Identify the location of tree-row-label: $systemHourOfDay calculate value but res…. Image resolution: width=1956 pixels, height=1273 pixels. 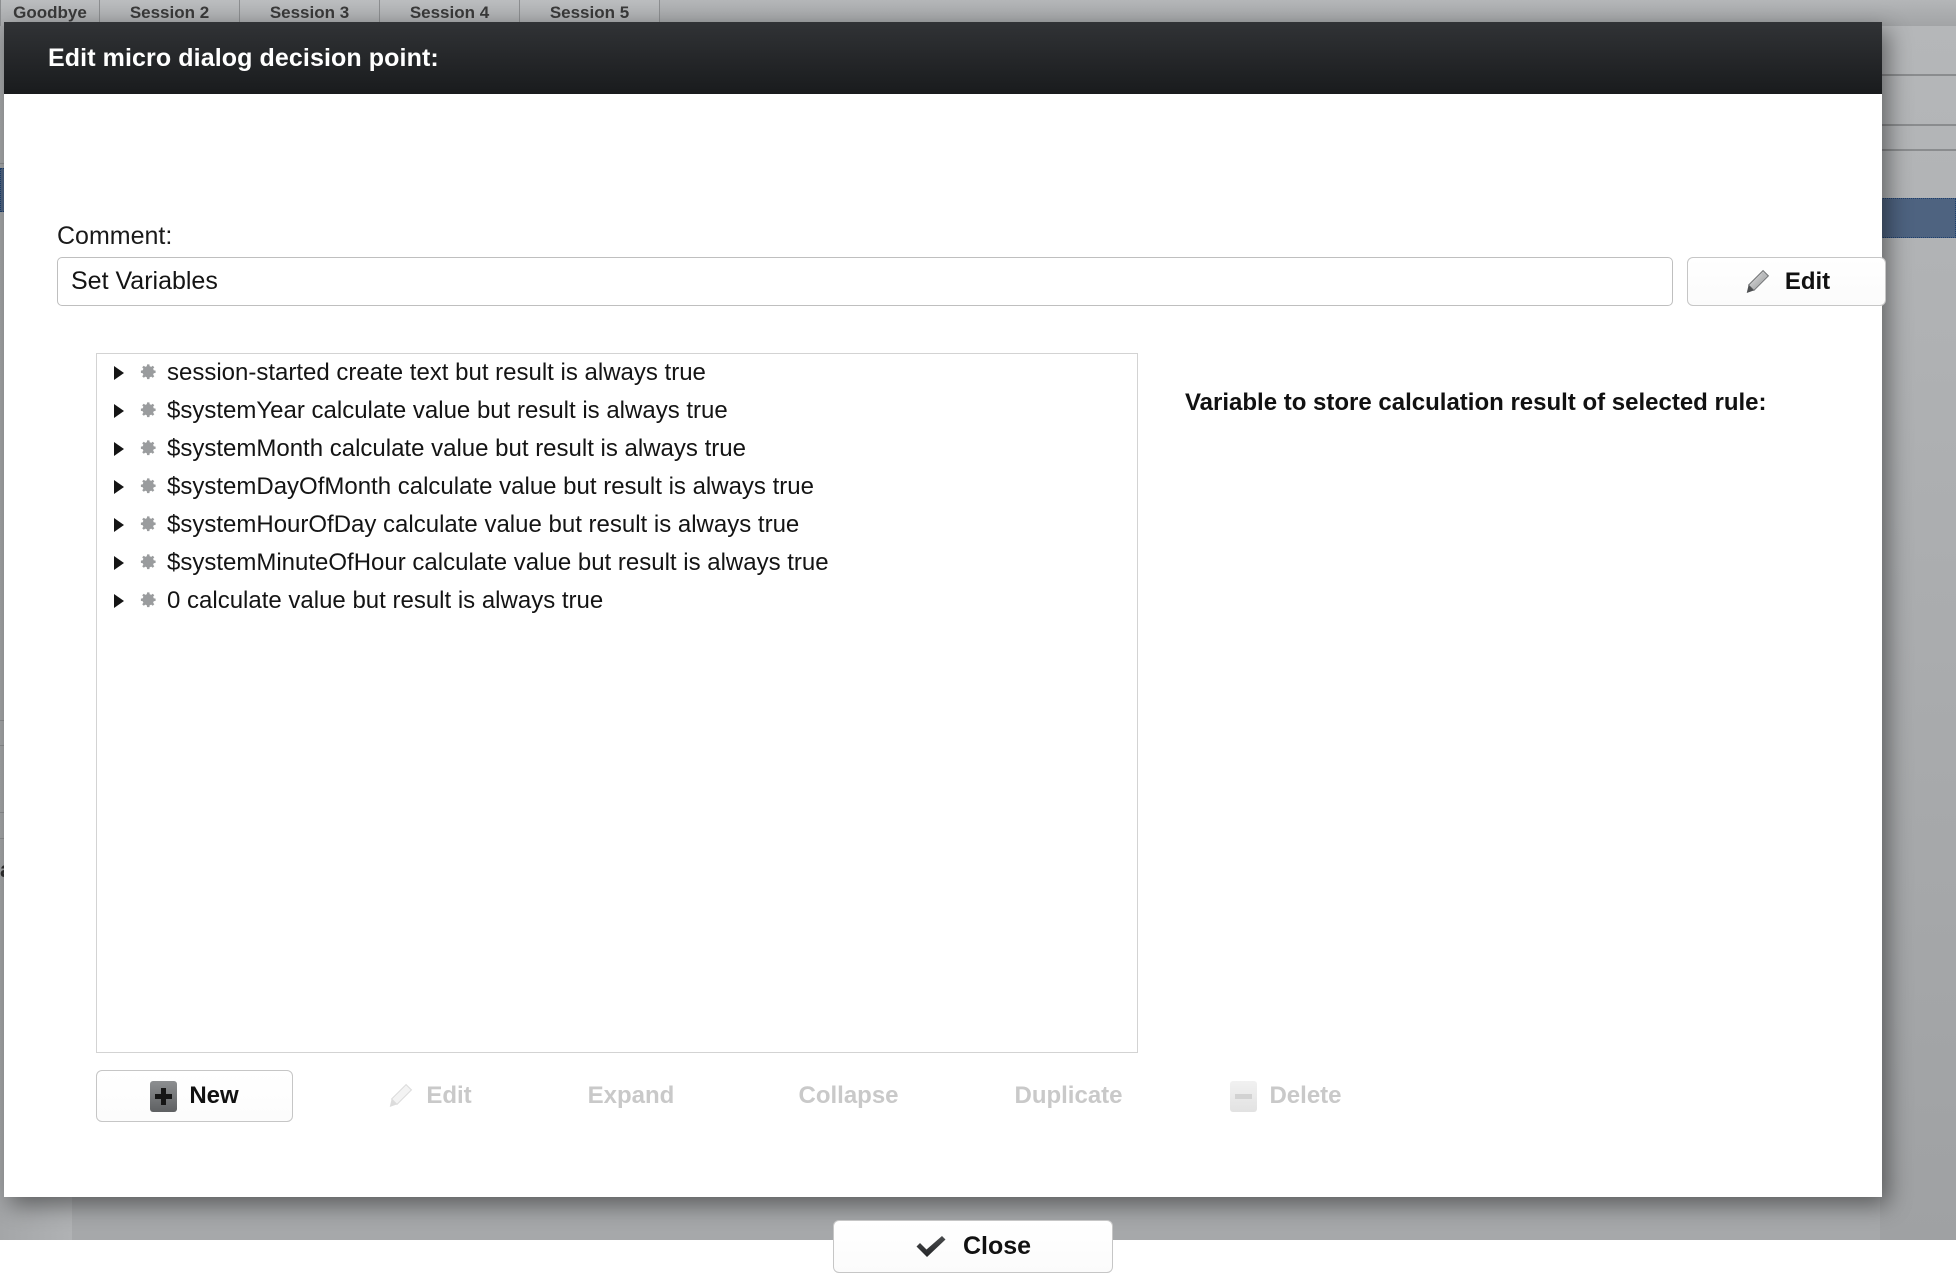
(483, 525).